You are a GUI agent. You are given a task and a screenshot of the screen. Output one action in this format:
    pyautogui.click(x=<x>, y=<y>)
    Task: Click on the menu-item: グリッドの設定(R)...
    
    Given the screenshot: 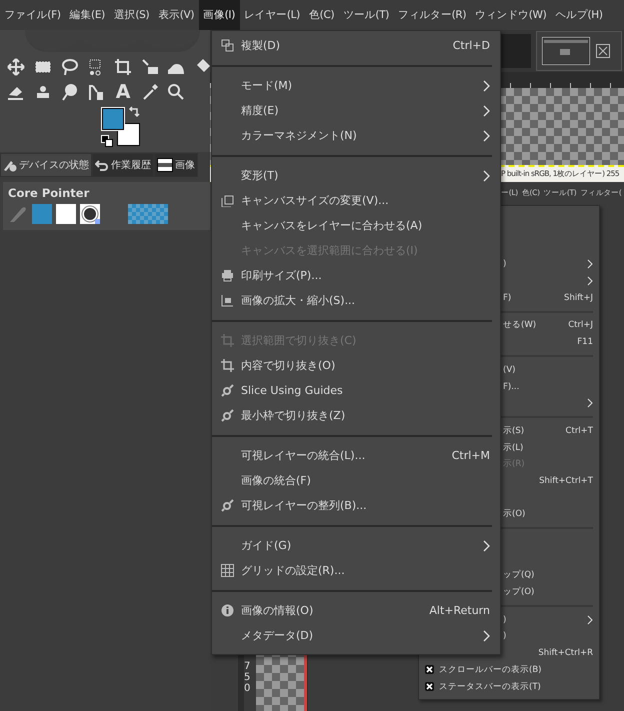 What is the action you would take?
    pyautogui.click(x=356, y=570)
    